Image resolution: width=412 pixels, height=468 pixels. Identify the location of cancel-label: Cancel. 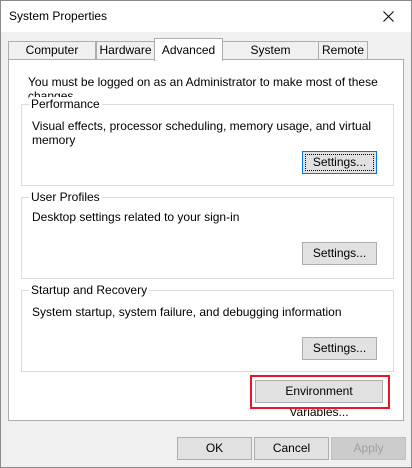
(291, 448).